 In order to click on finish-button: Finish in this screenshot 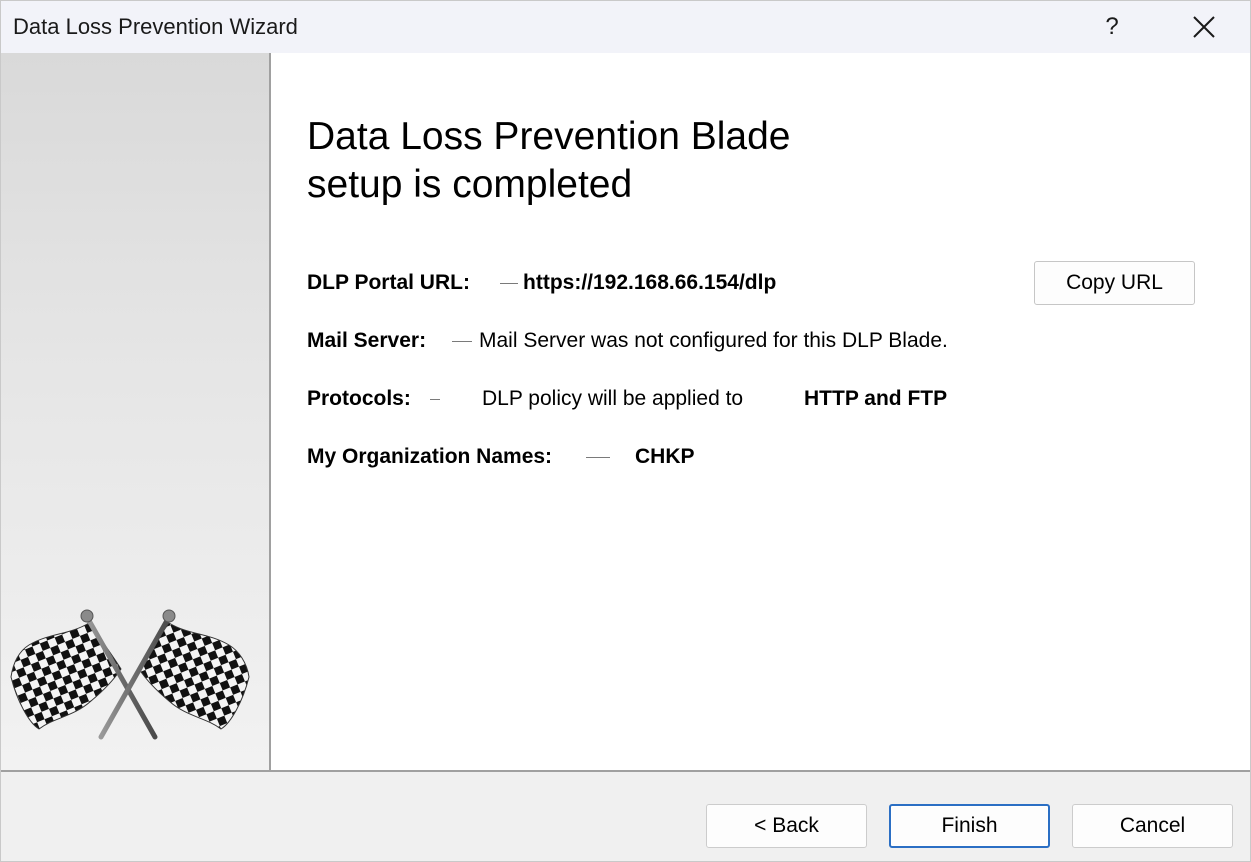, I will do `click(969, 826)`.